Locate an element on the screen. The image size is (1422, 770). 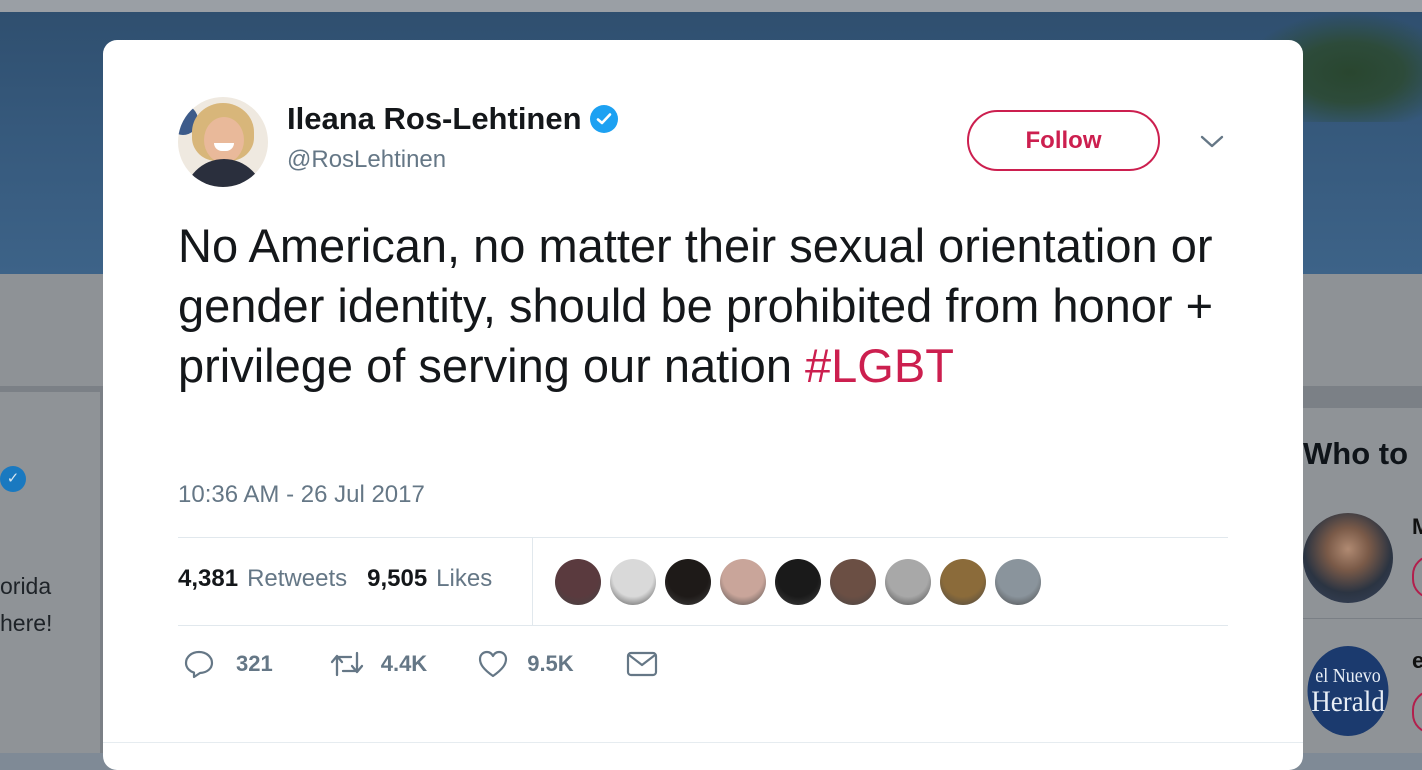
retweet-button: 4.4K is located at coordinates (378, 664).